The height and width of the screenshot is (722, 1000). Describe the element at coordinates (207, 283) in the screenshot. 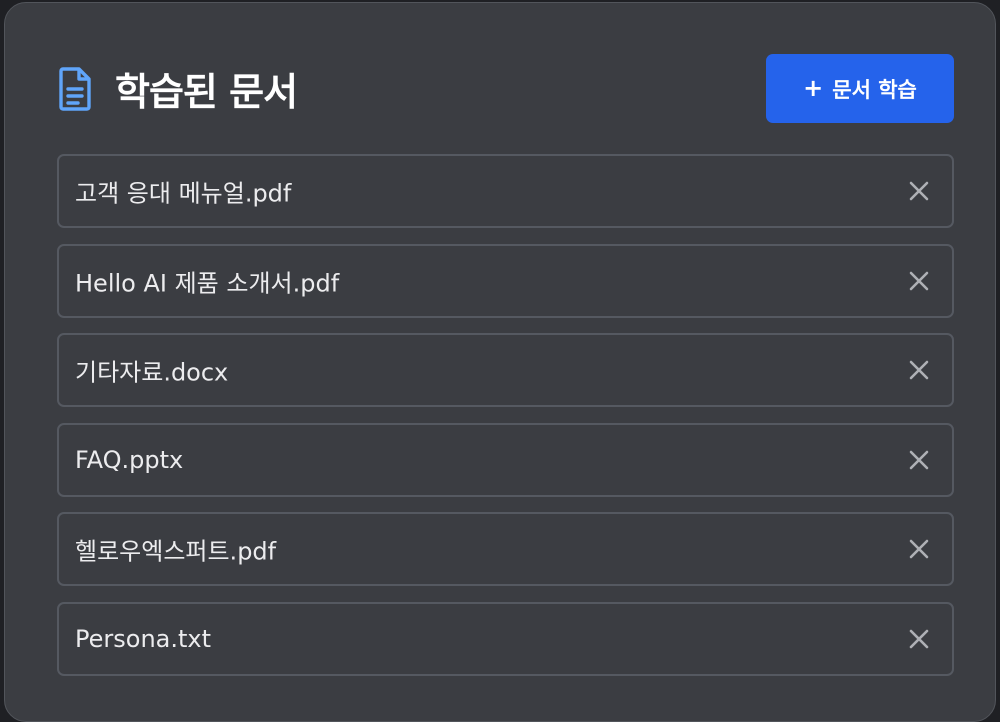

I see `document-name: Hello AI 제품 소개서.pdf` at that location.